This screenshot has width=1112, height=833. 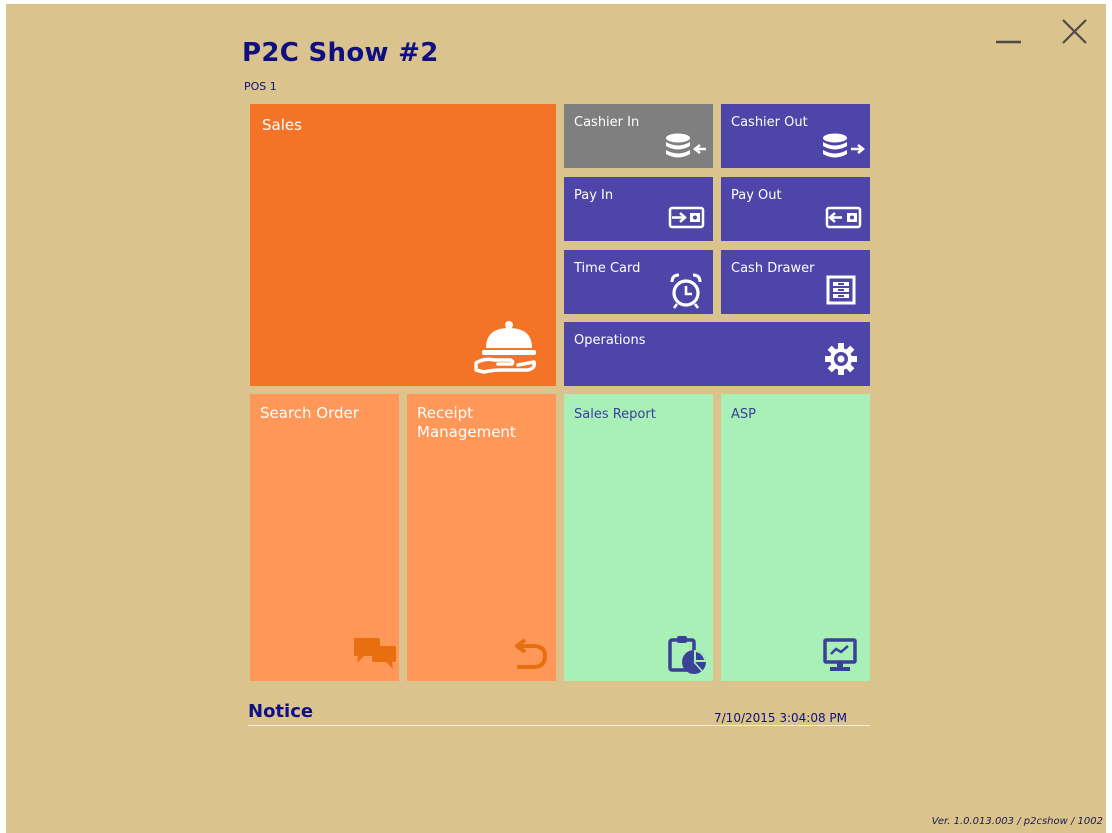 I want to click on cash-drawer-icon, so click(x=841, y=290).